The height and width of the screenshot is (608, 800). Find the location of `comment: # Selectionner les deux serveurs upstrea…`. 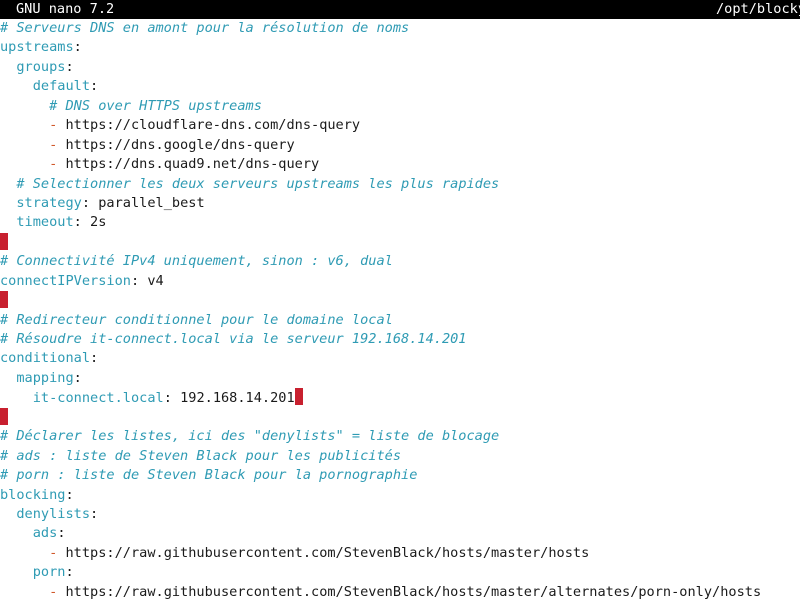

comment: # Selectionner les deux serveurs upstrea… is located at coordinates (258, 183).